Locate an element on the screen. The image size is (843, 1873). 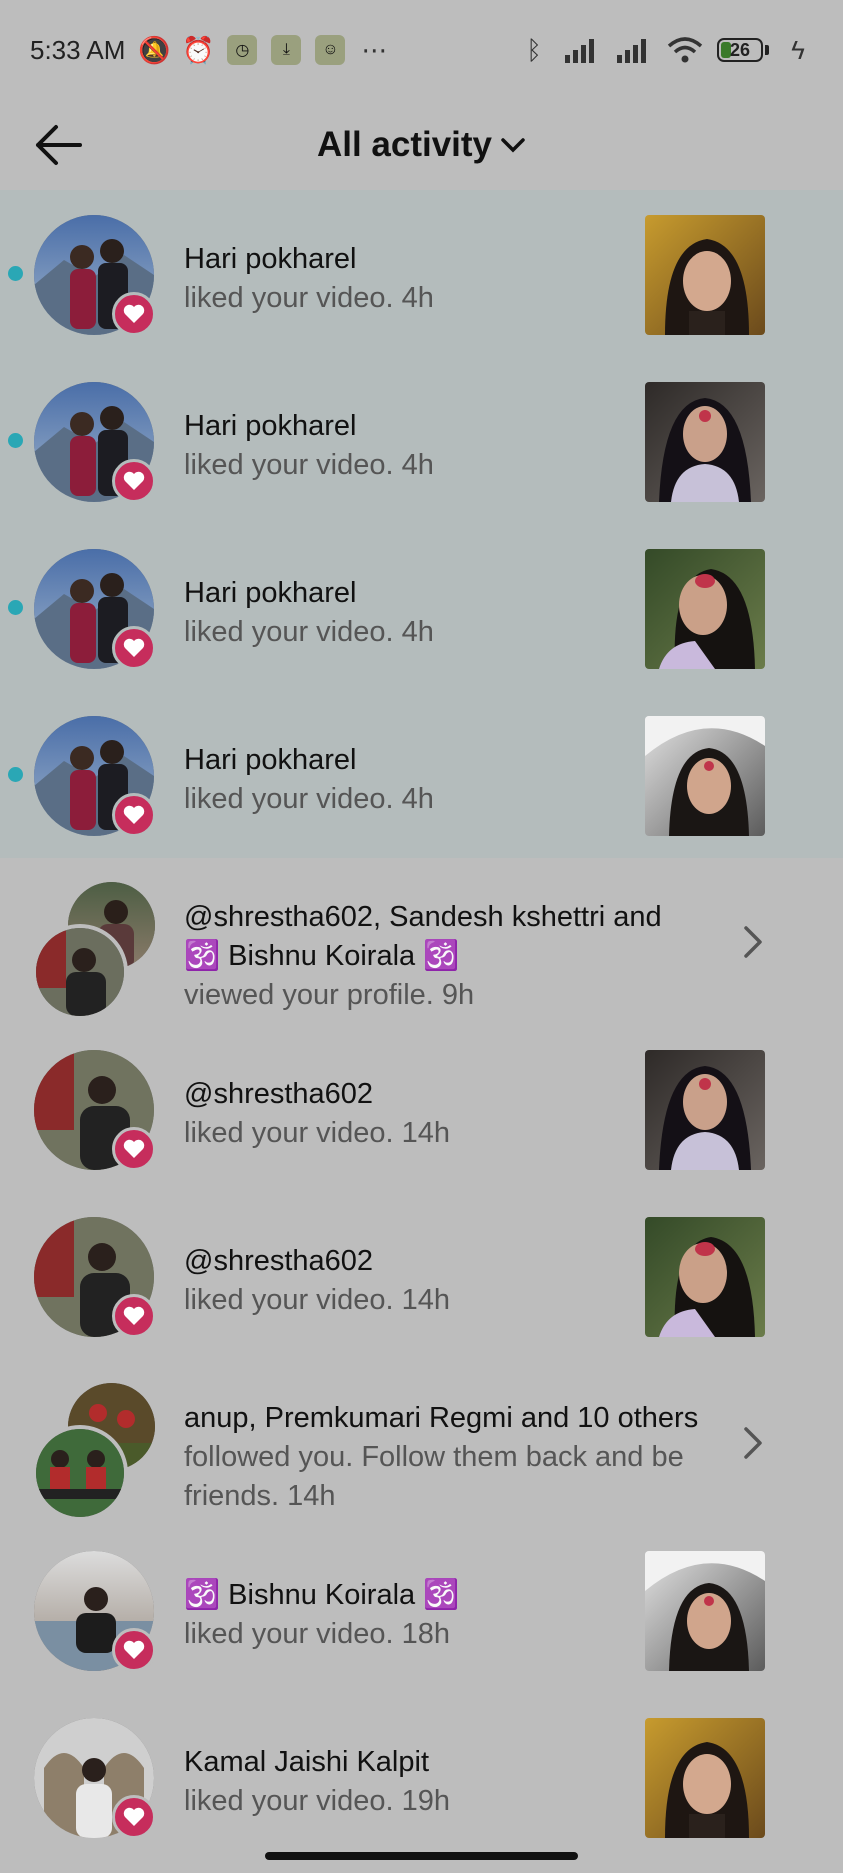
status-right: ᛒ 26 ϟ is located at coordinates (666, 50).